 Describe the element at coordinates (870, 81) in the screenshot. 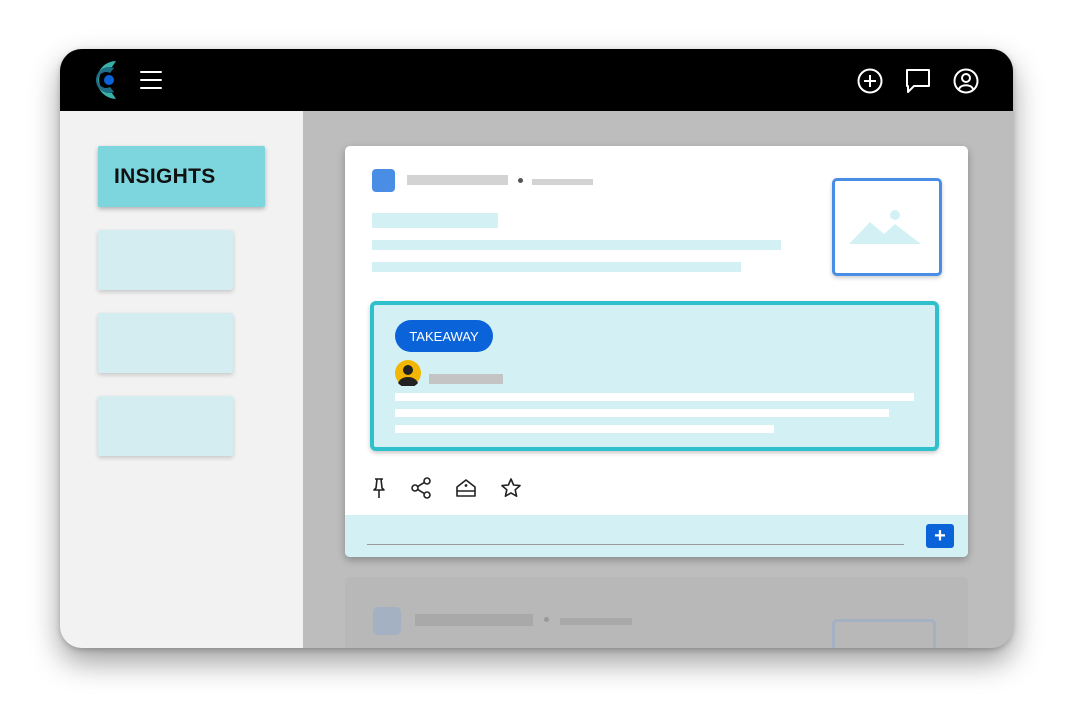

I see `add-circle-icon` at that location.